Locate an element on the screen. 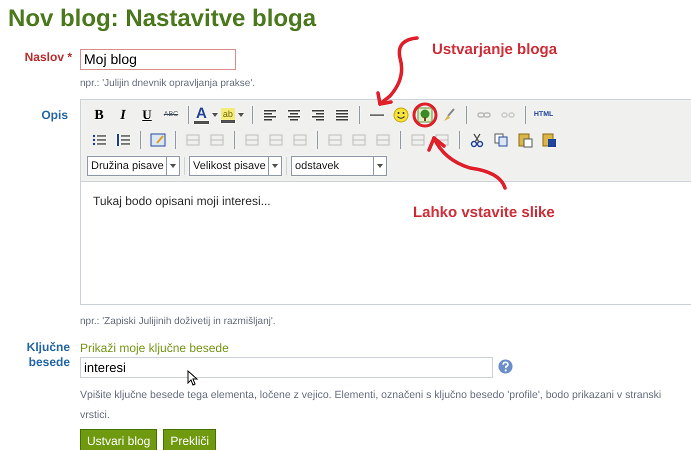 The image size is (691, 450). text-color-button: A is located at coordinates (201, 115).